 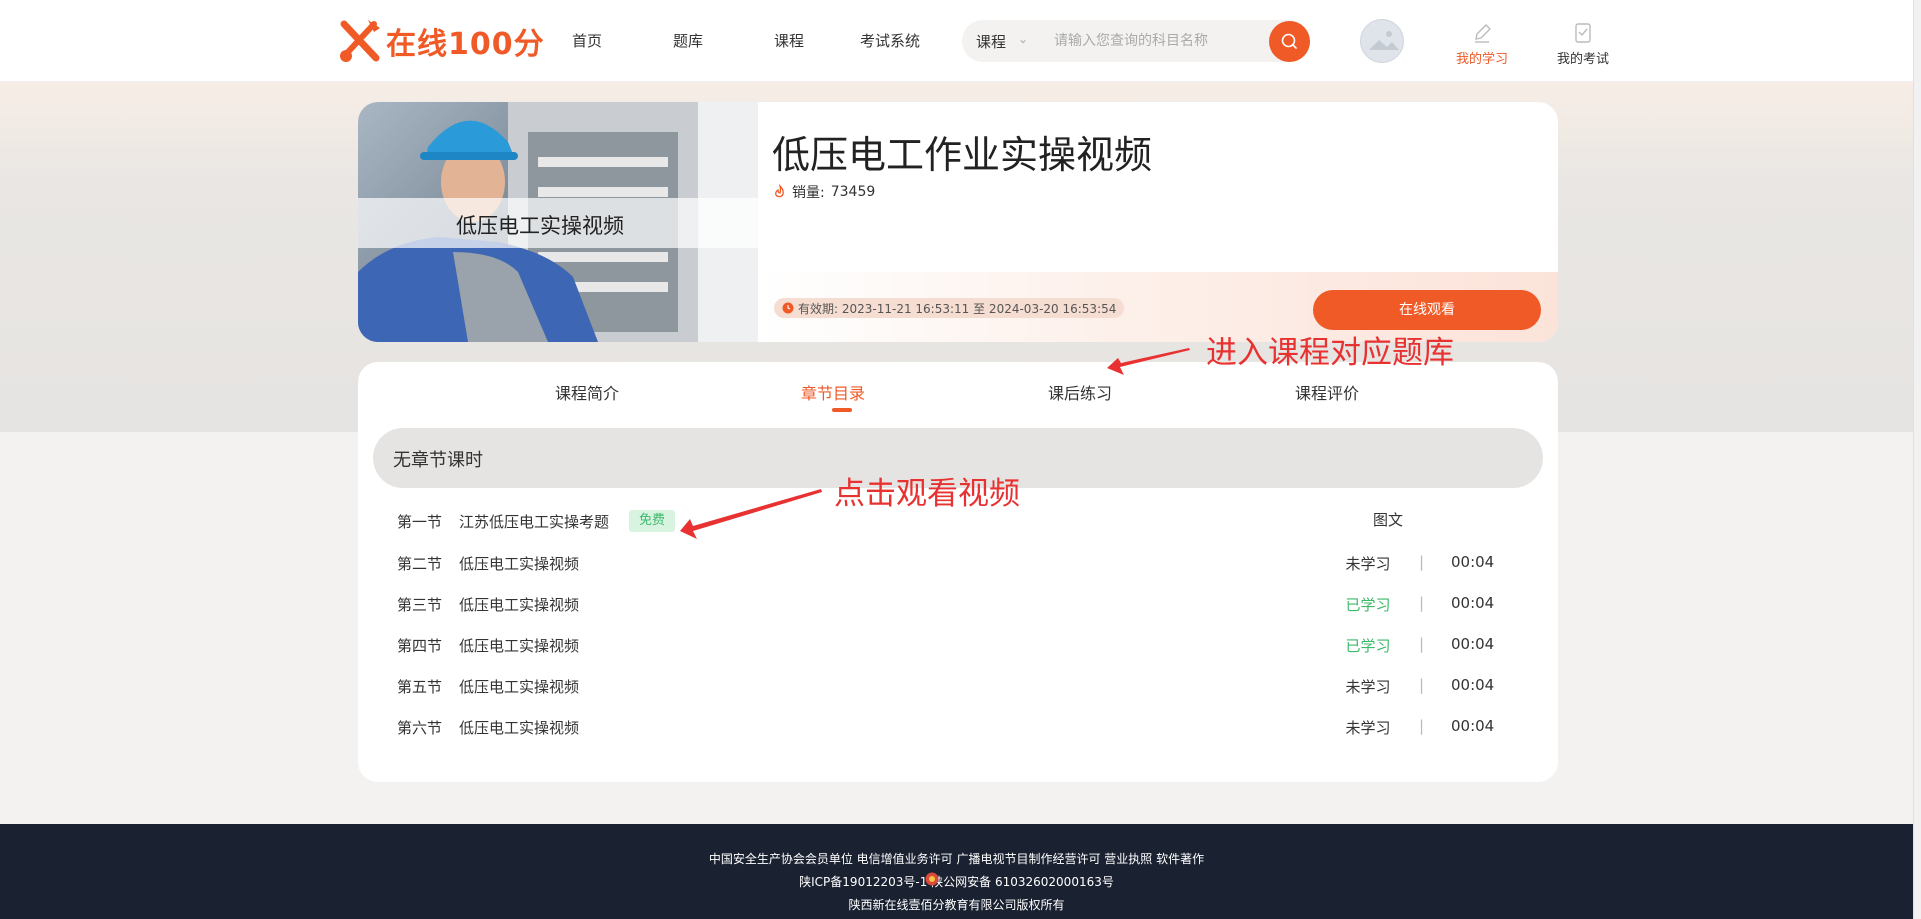 I want to click on my-study-link: 我的学习, so click(x=1482, y=44).